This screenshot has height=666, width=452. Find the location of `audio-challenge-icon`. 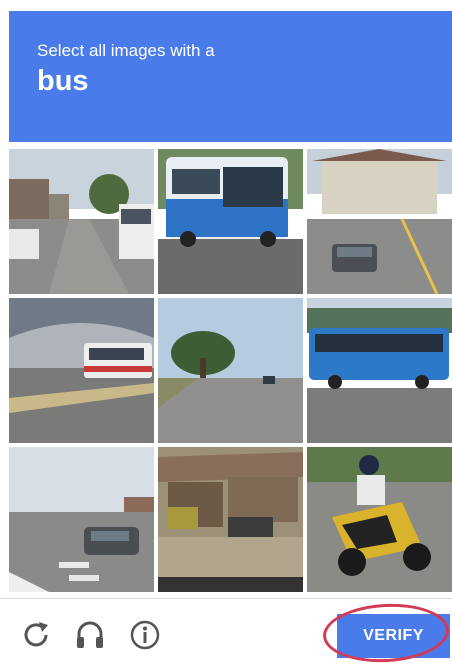

audio-challenge-icon is located at coordinates (90, 635).